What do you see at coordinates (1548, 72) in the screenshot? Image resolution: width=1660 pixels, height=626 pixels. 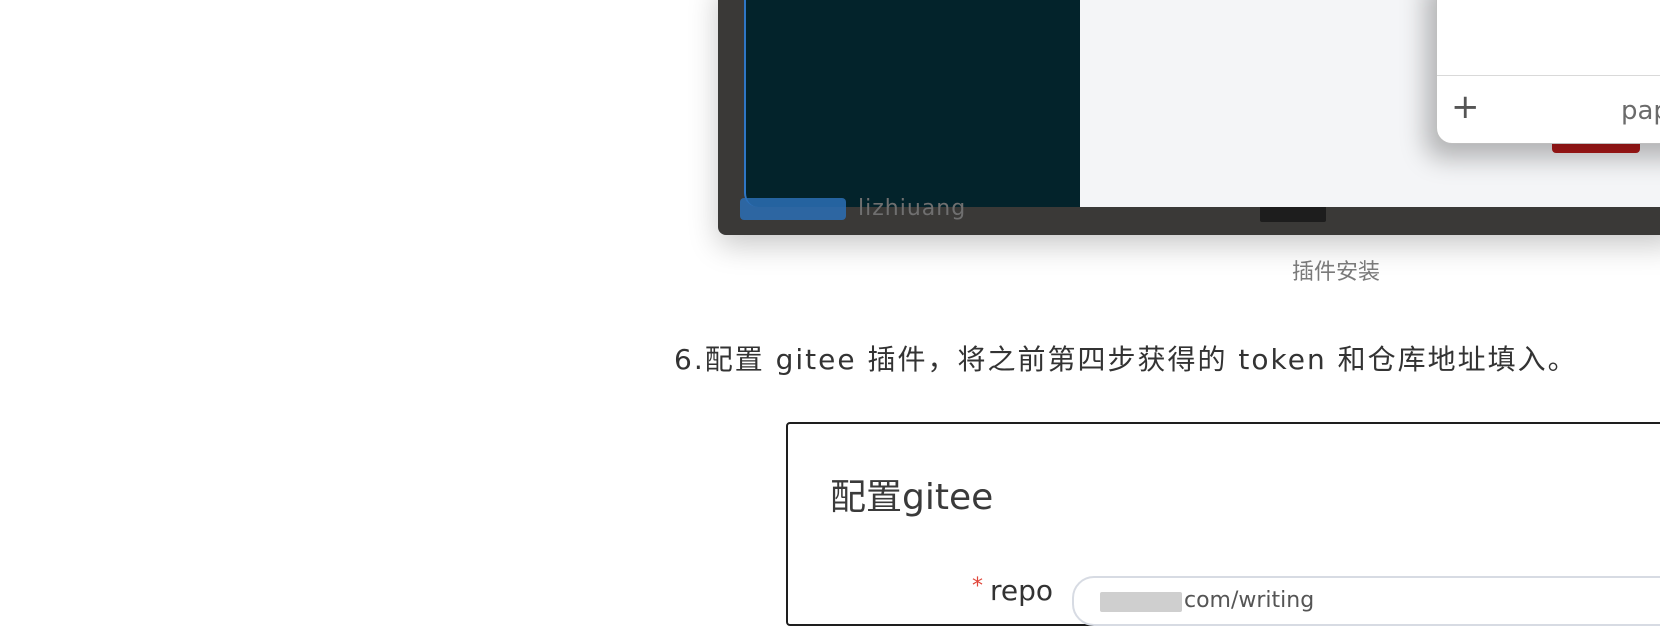 I see `plugin-popup: + pap` at bounding box center [1548, 72].